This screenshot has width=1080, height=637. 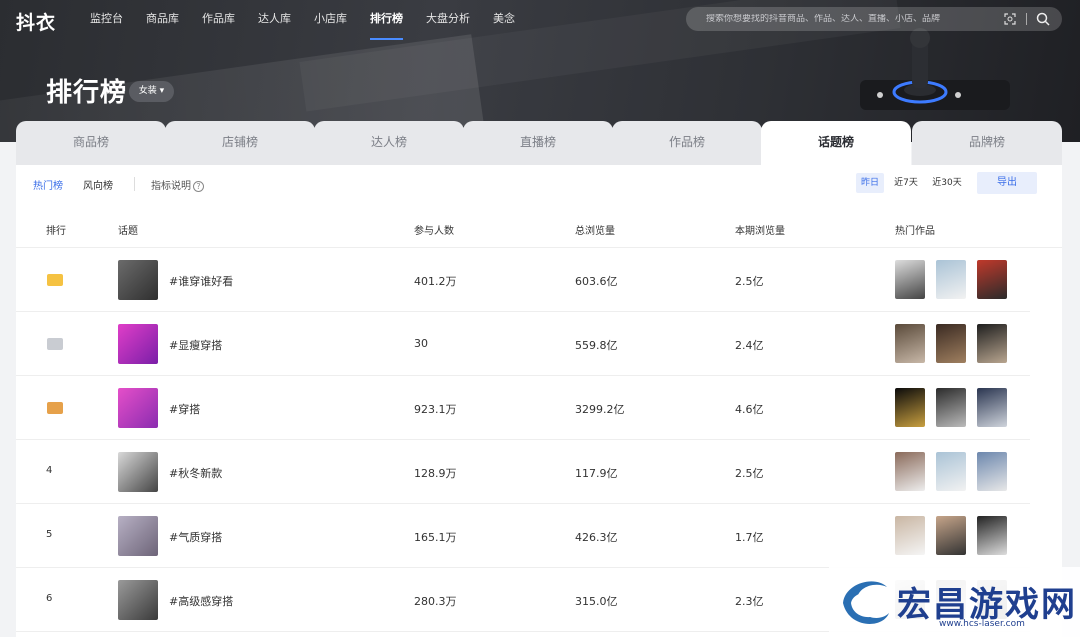 I want to click on participants-value: 128.9万, so click(x=435, y=473).